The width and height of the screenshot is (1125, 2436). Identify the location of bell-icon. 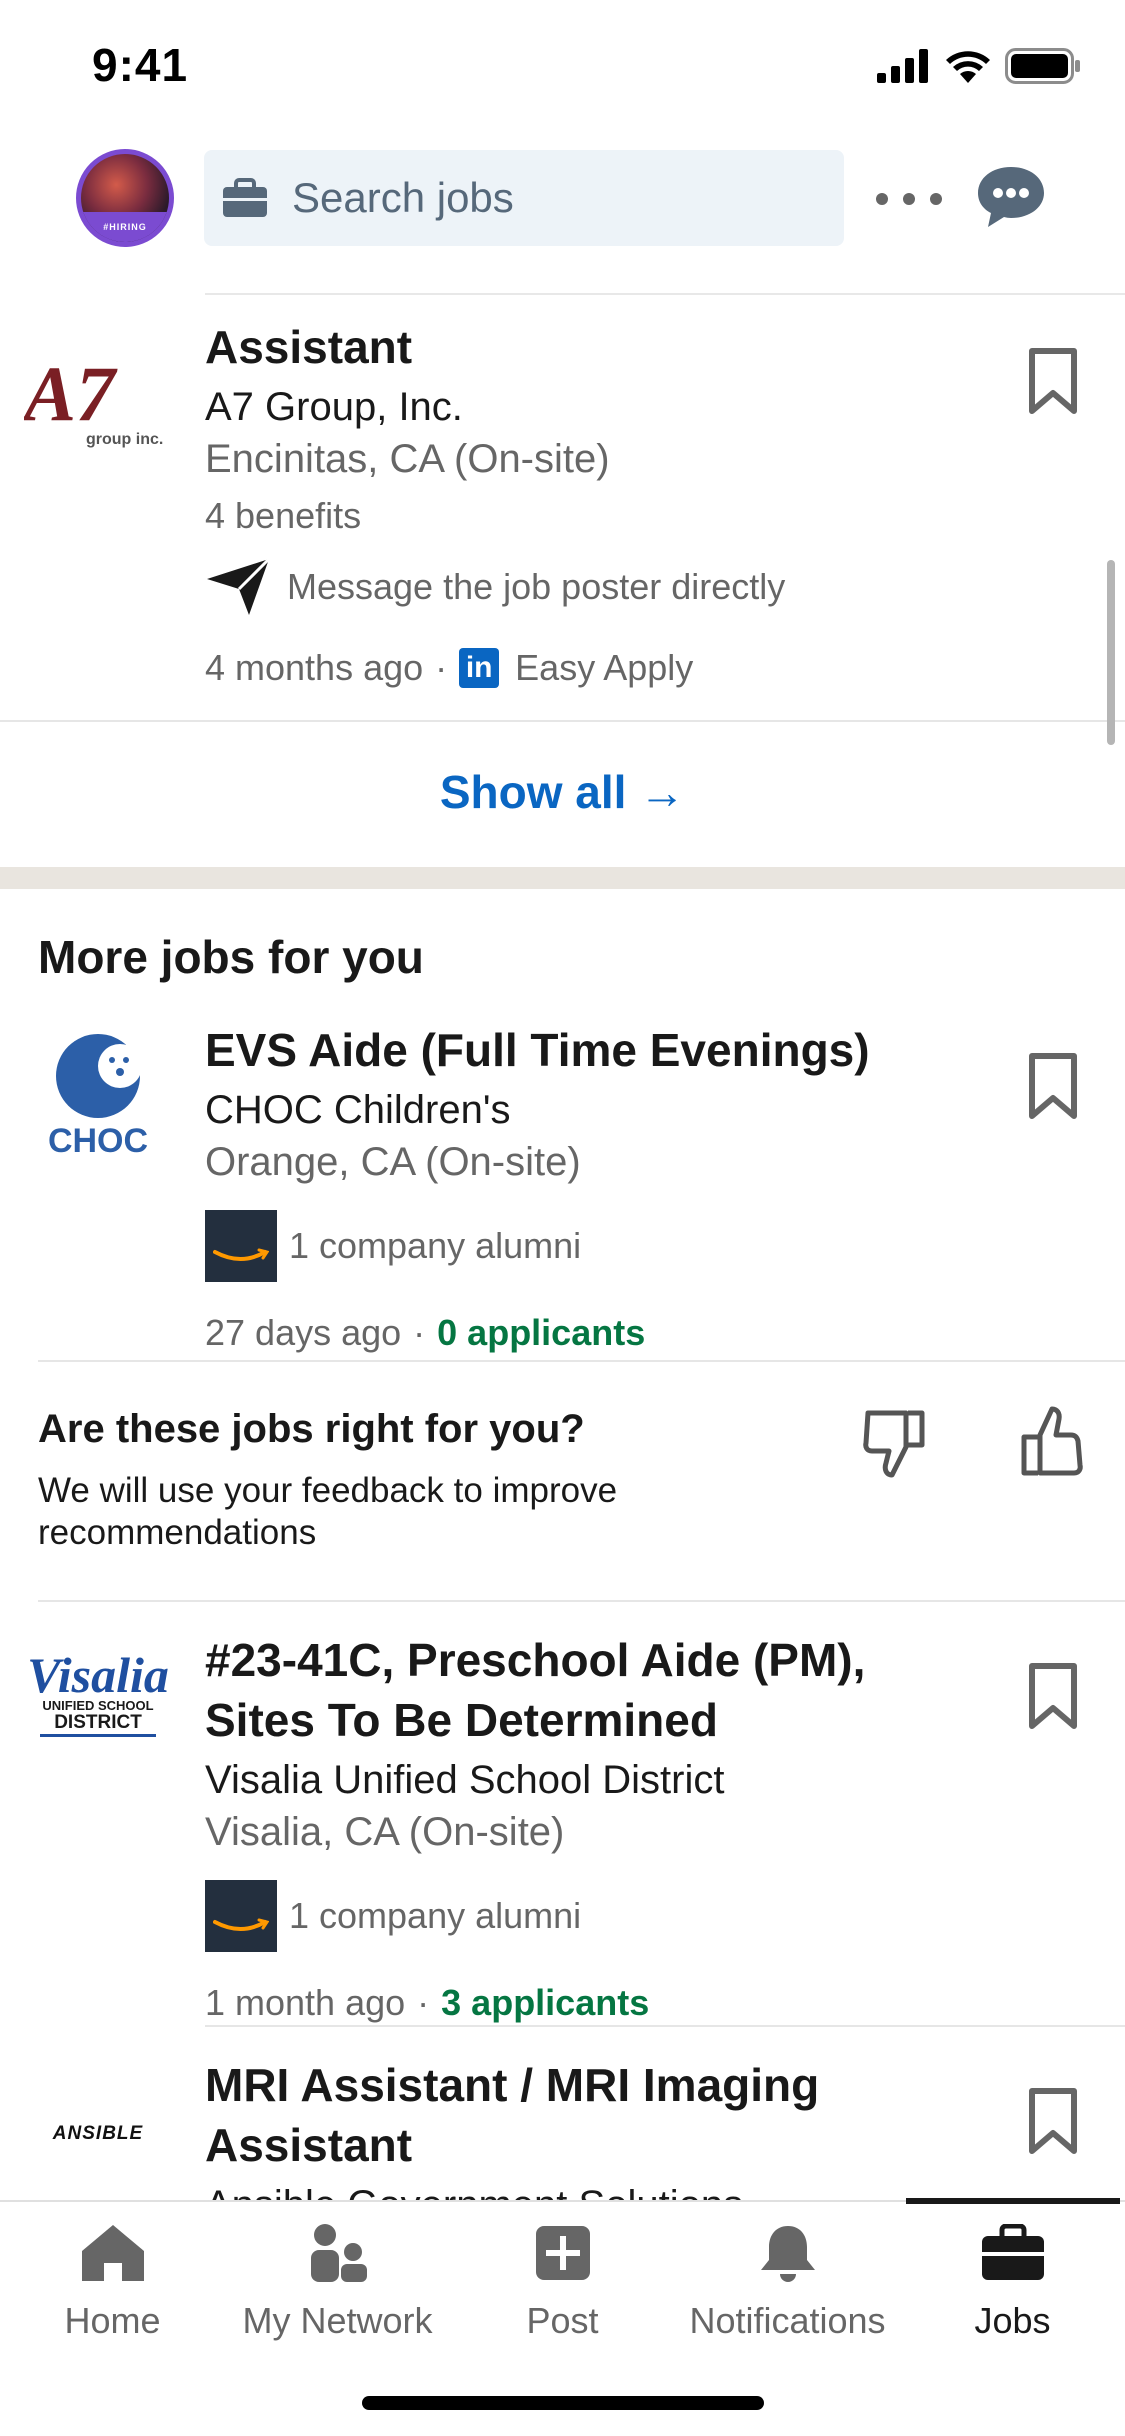
(788, 2253).